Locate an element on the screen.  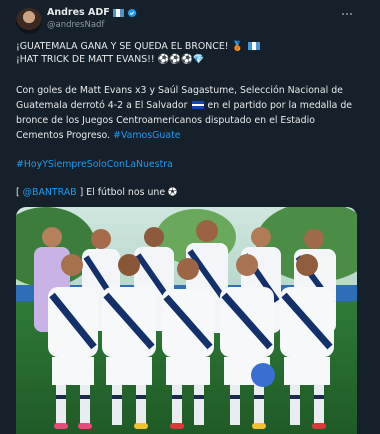
headline-1-text: ¡GUATEMALA GANA Y SE QUEDA EL BRONCE! 🥉 is located at coordinates (130, 46).